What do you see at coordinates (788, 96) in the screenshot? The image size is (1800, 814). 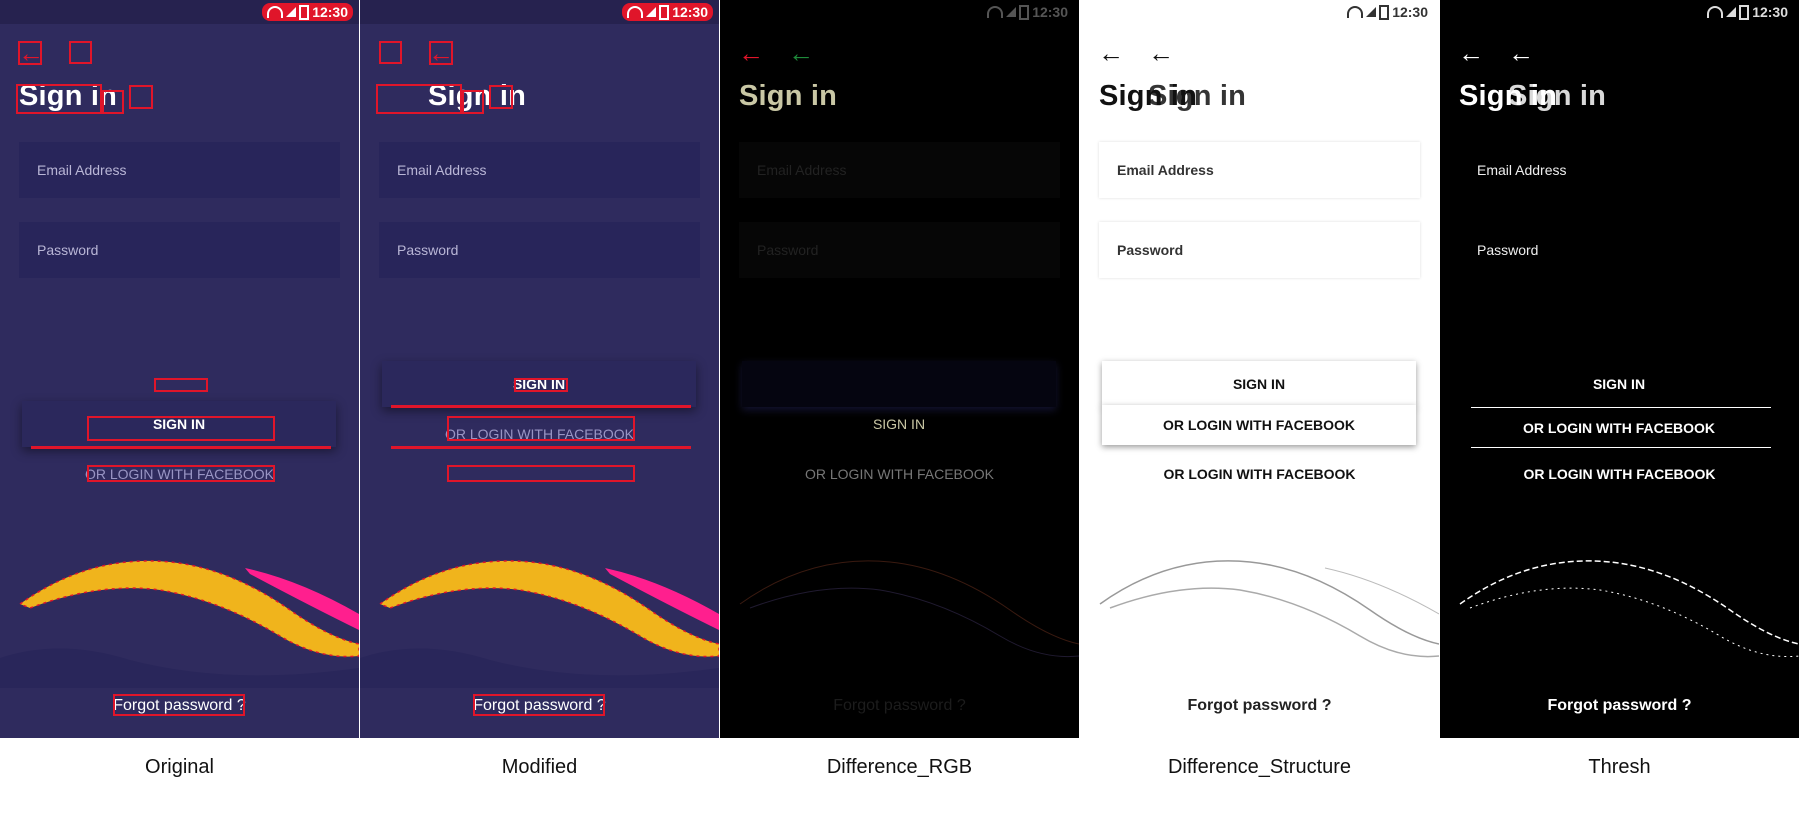 I see `page-title: Sign in` at bounding box center [788, 96].